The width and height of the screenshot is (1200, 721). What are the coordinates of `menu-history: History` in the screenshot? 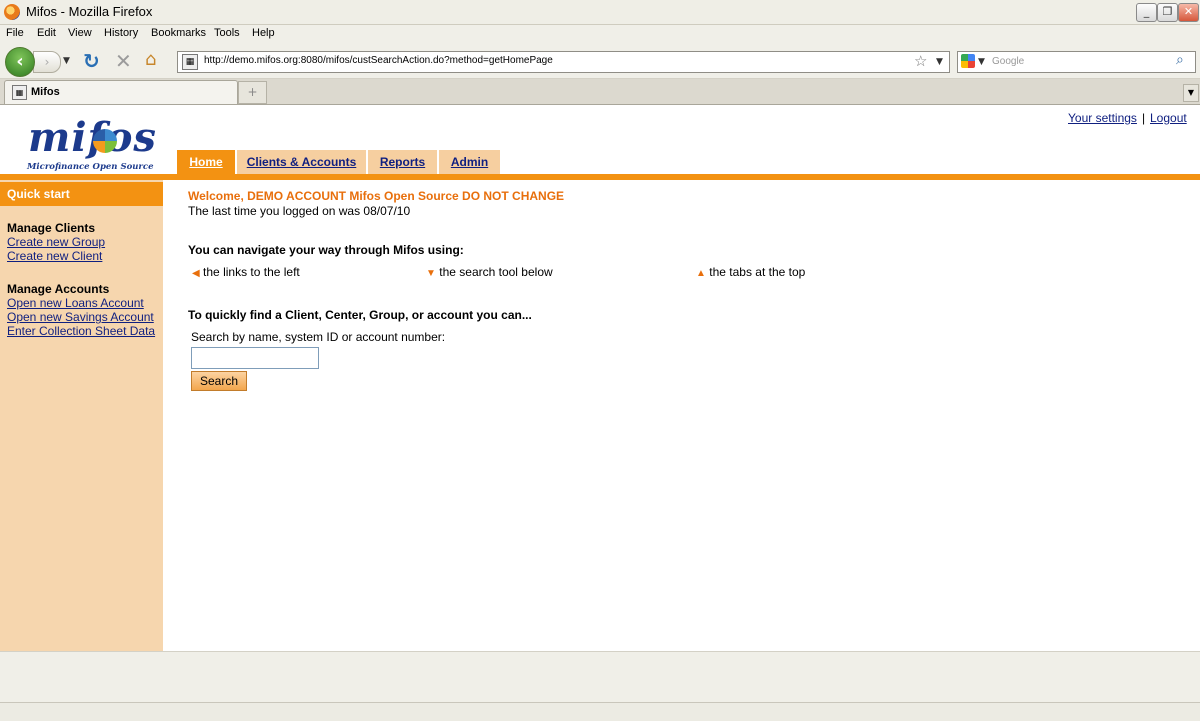 It's located at (121, 33).